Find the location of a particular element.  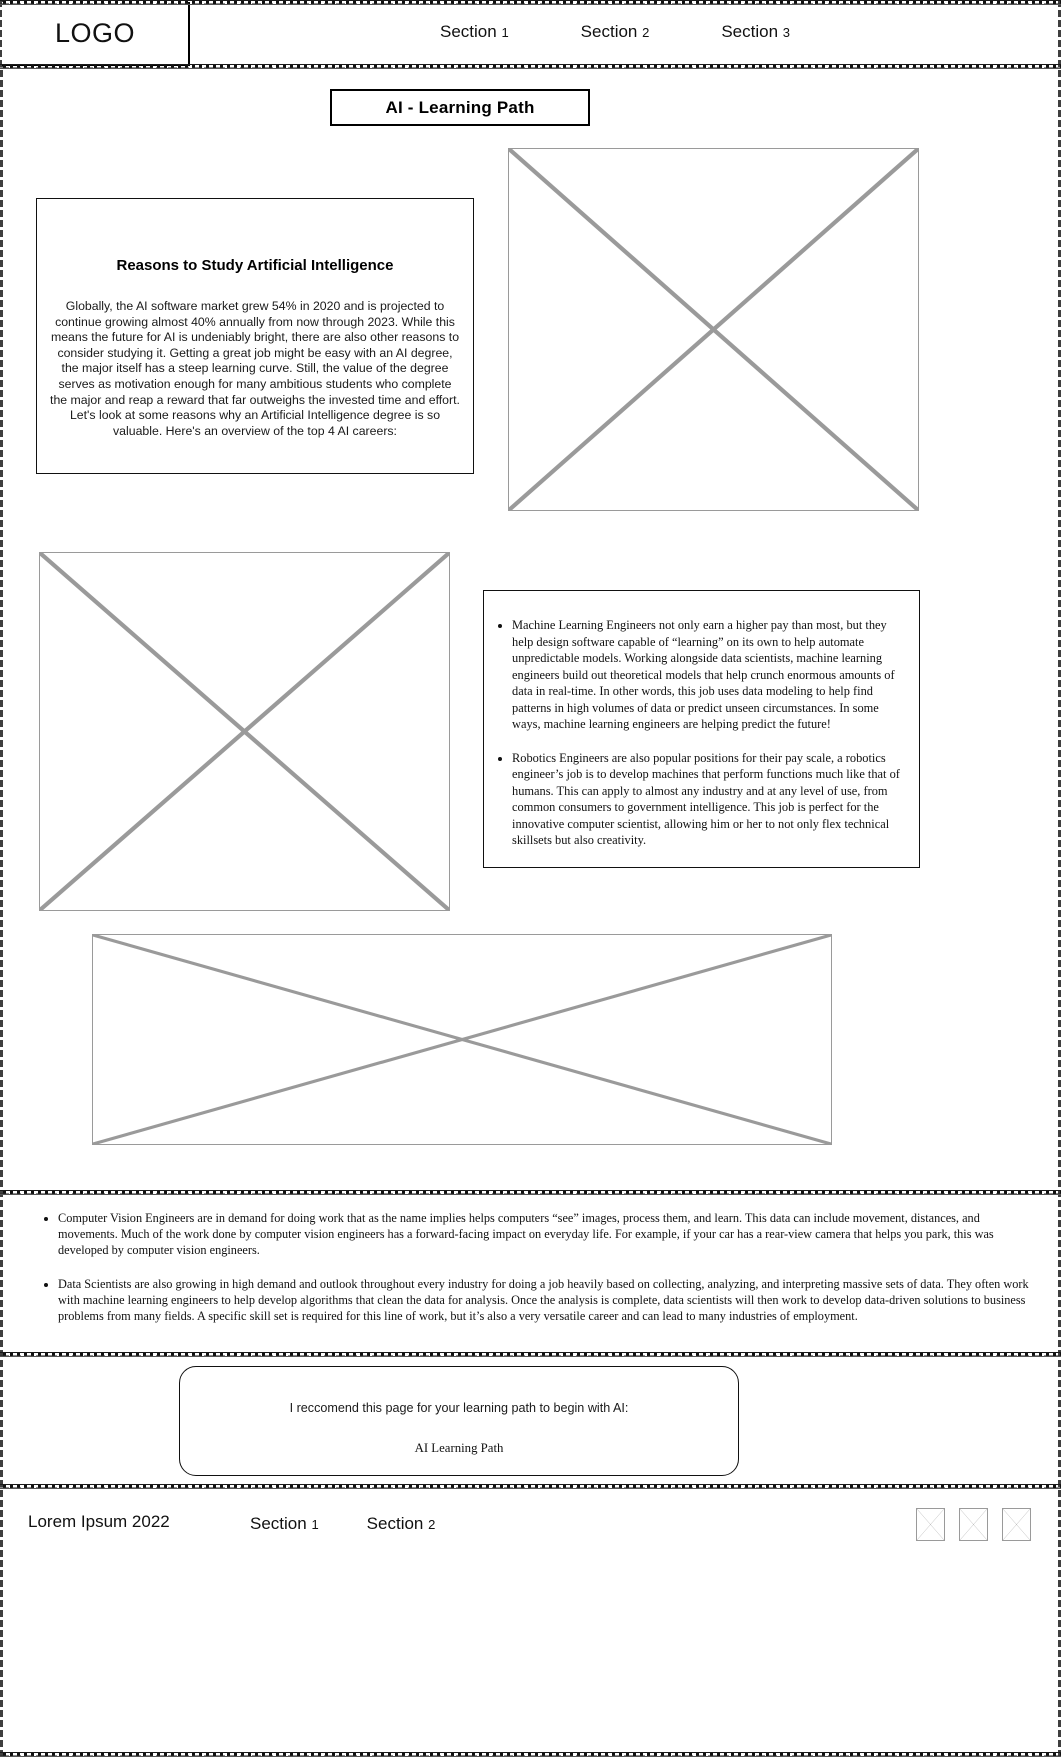

footer-nav-item-section-1: Section 1 is located at coordinates (284, 1524).